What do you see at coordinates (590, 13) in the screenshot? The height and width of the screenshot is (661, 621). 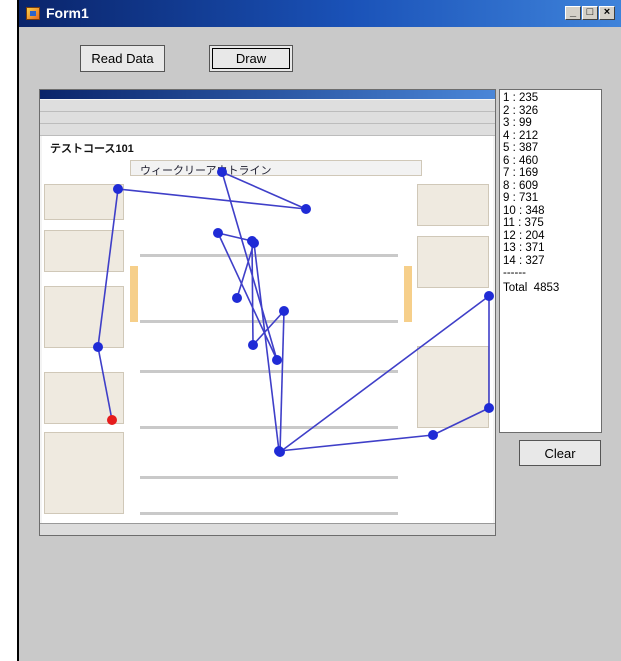 I see `maximize-button: □` at bounding box center [590, 13].